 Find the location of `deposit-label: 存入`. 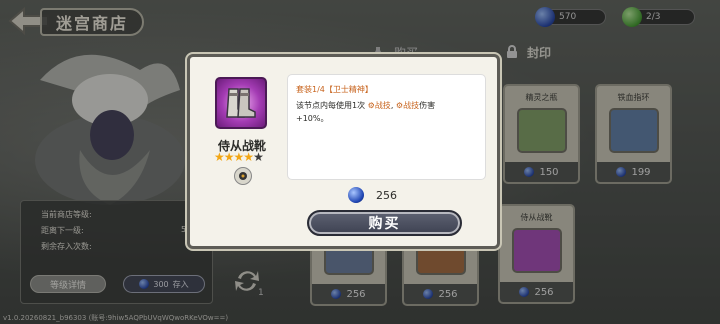

deposit-label: 存入 is located at coordinates (180, 284).